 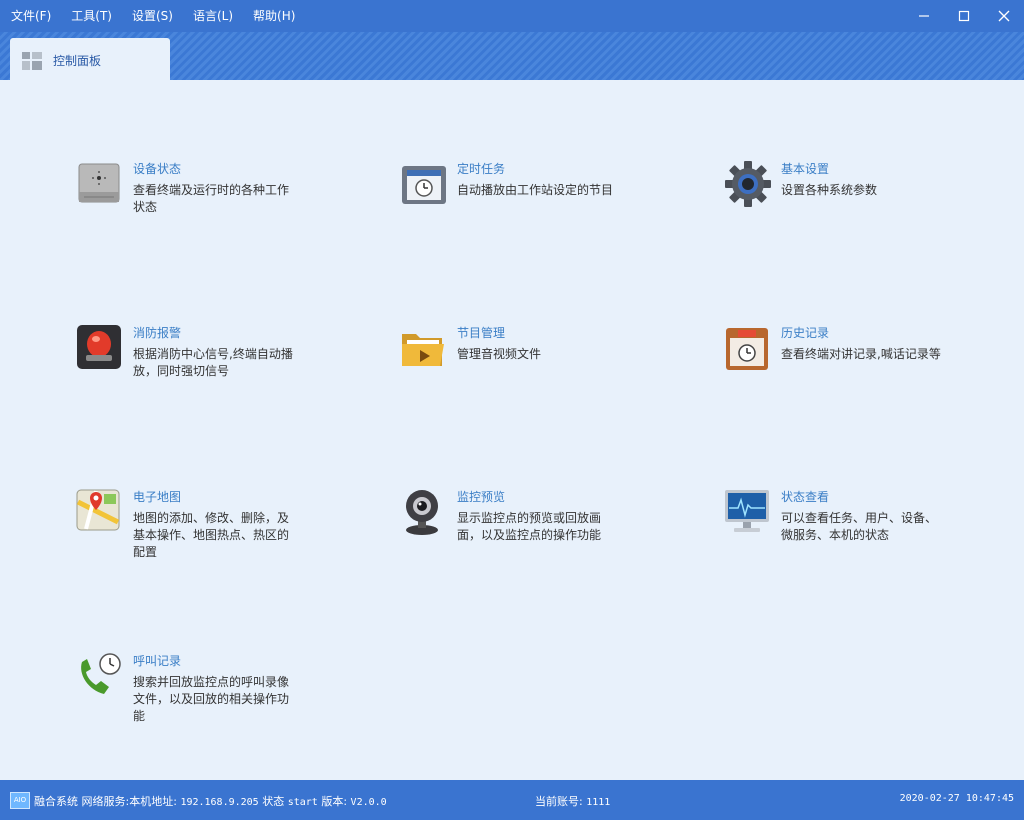 What do you see at coordinates (747, 349) in the screenshot?
I see `calendar-icon` at bounding box center [747, 349].